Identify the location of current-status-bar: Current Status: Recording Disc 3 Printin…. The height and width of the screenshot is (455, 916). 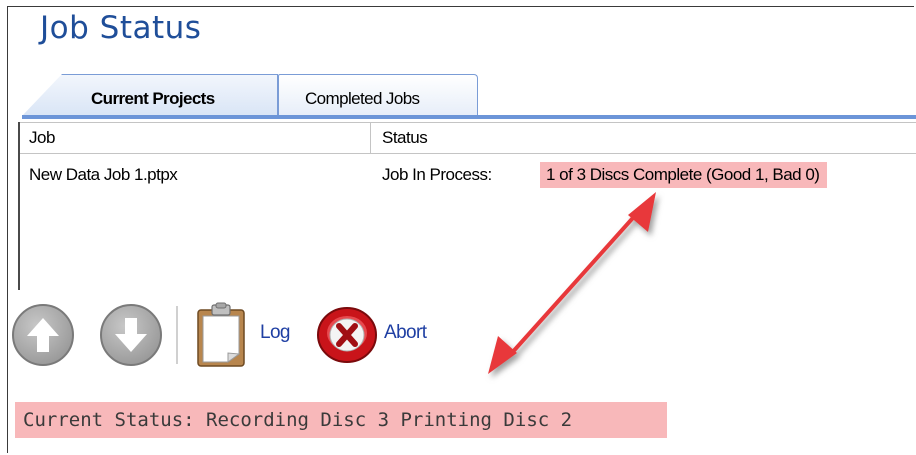
(341, 420).